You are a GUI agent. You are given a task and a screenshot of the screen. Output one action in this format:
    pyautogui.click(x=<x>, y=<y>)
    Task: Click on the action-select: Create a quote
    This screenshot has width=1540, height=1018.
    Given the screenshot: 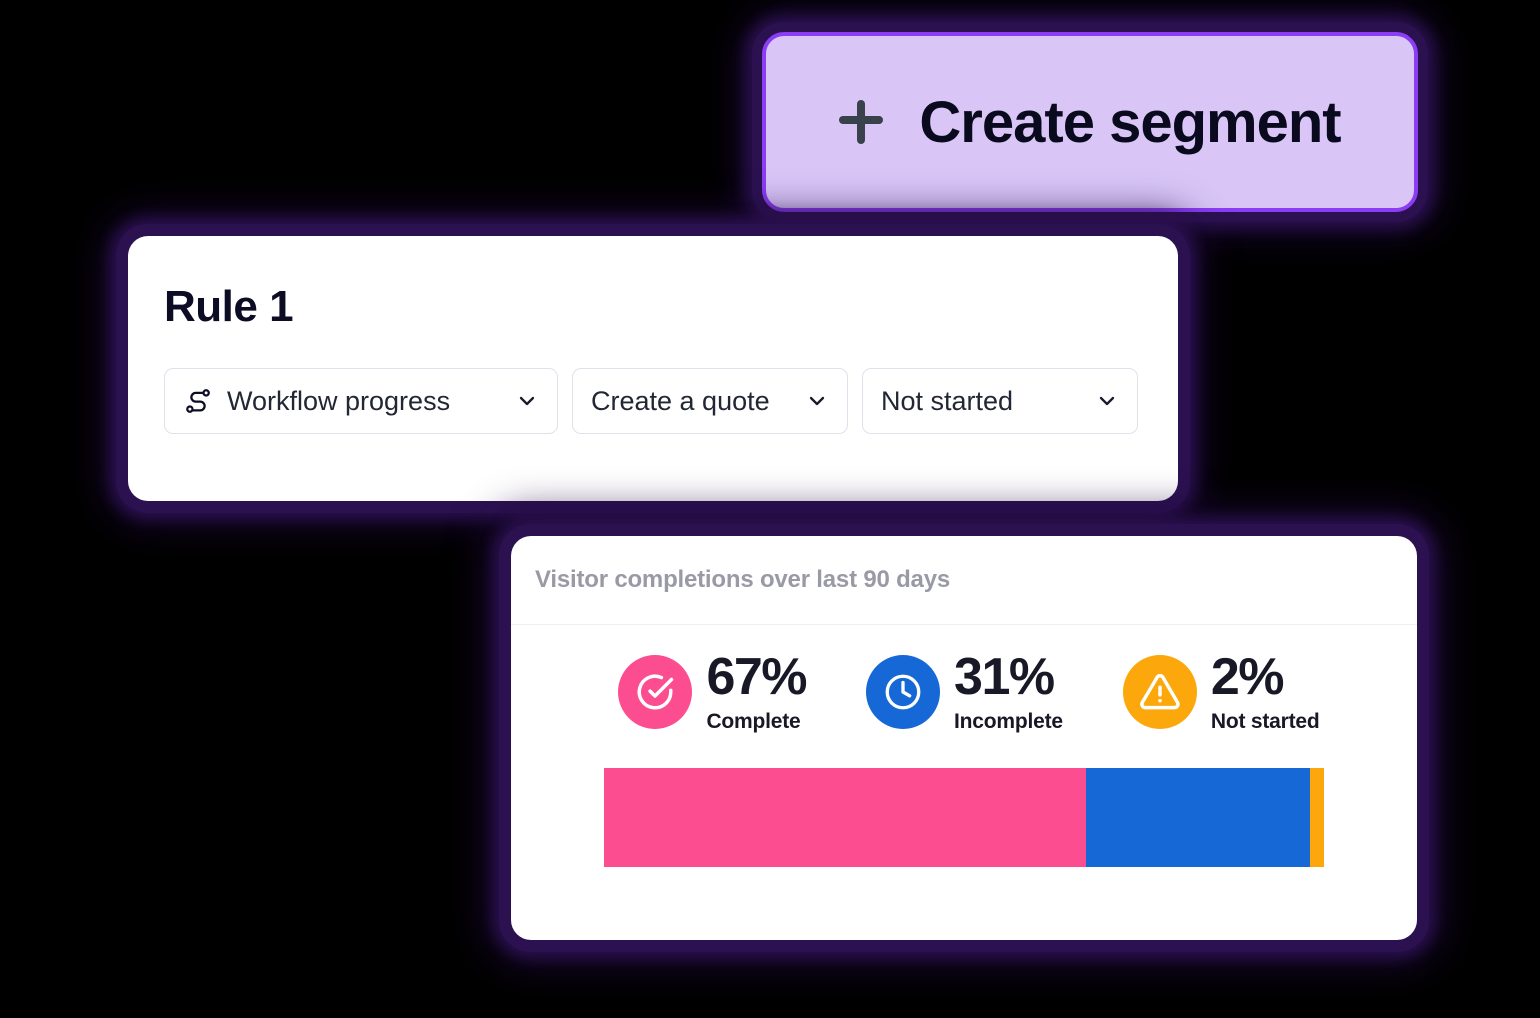 What is the action you would take?
    pyautogui.click(x=710, y=401)
    